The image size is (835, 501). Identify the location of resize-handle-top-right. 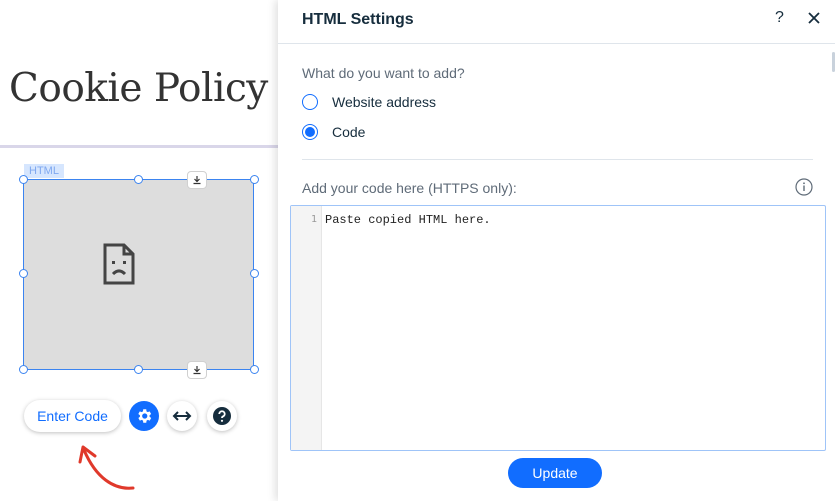
(254, 179).